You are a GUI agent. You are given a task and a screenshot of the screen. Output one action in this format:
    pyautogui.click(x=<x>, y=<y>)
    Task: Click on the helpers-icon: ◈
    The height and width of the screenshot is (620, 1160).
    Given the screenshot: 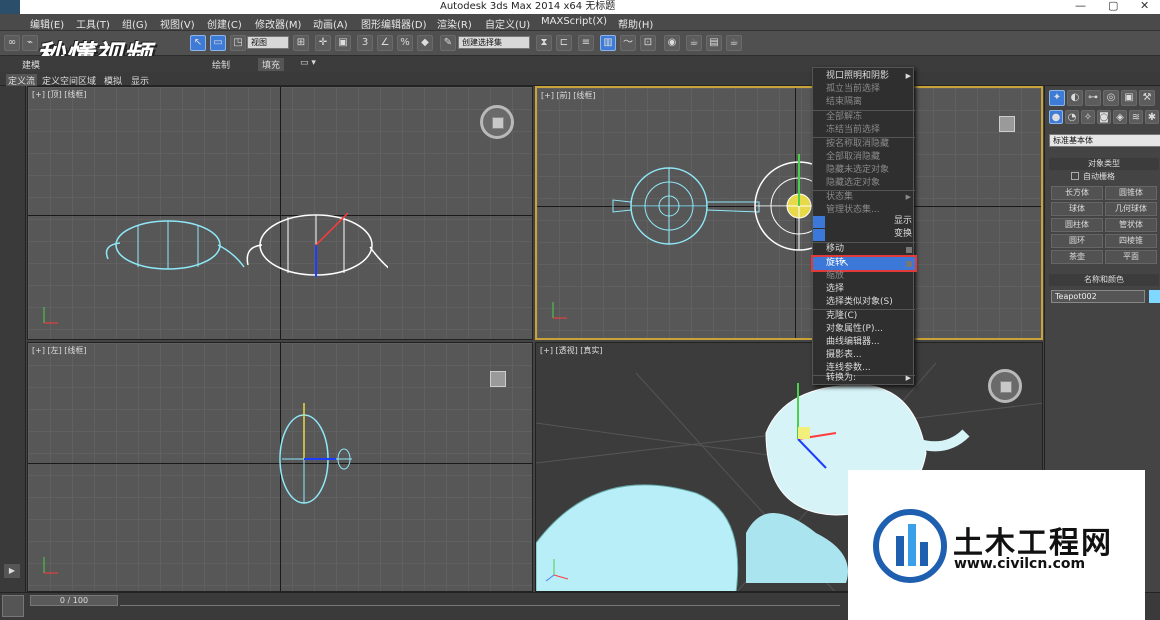 What is the action you would take?
    pyautogui.click(x=1120, y=117)
    